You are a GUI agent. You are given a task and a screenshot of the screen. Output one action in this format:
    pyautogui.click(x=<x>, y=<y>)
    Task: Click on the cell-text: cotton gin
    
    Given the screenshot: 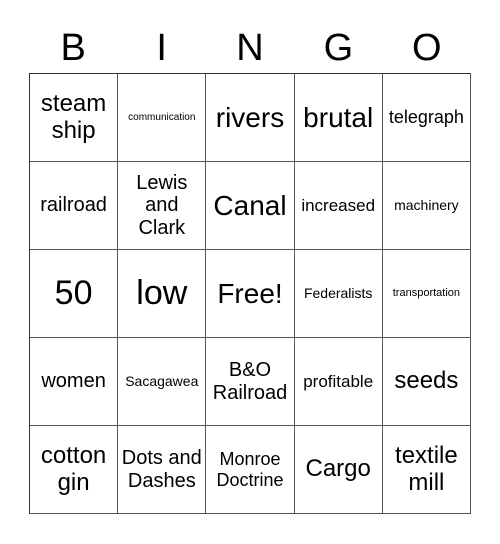 What is the action you would take?
    pyautogui.click(x=73, y=468)
    